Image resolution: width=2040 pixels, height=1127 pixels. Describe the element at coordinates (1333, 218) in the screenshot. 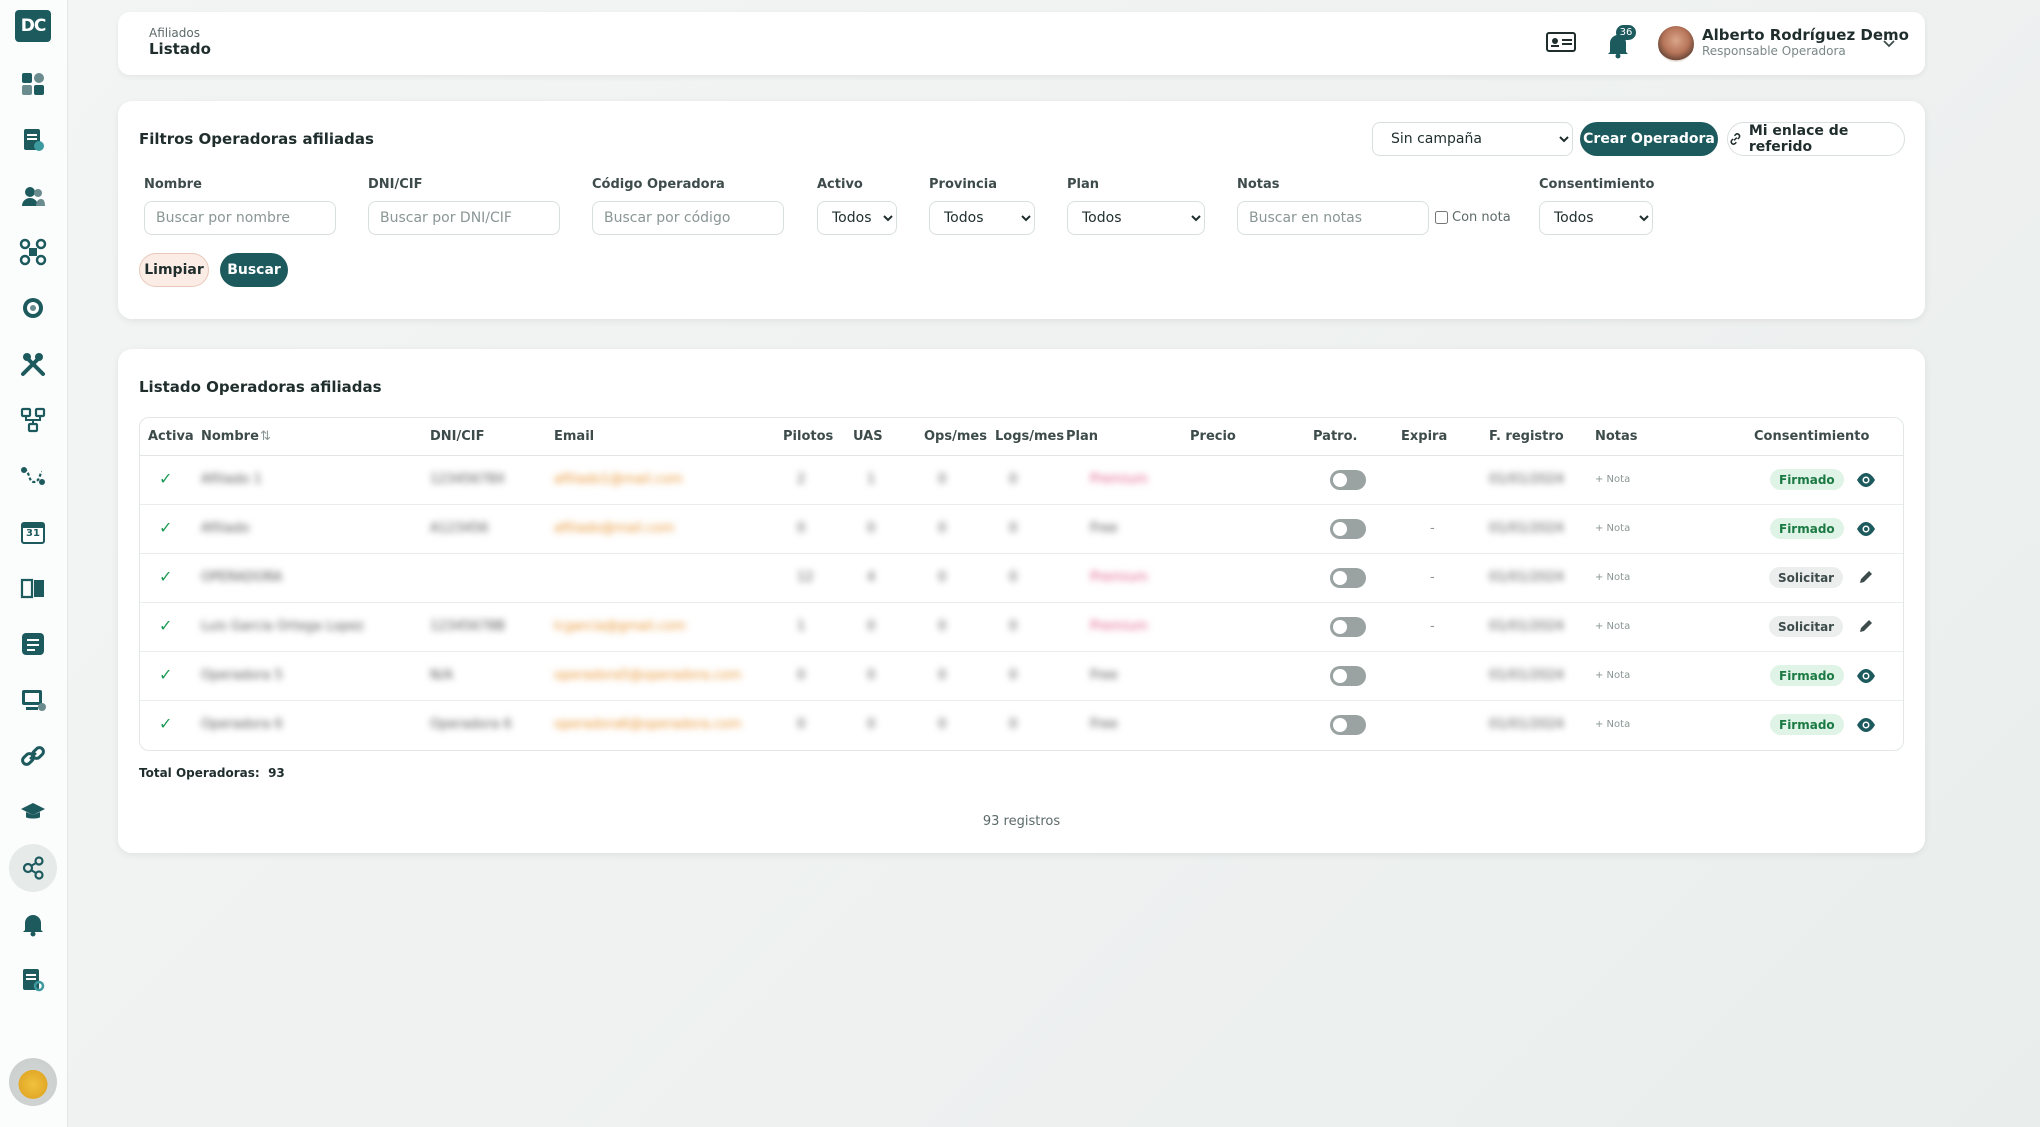

I see `notas-input` at that location.